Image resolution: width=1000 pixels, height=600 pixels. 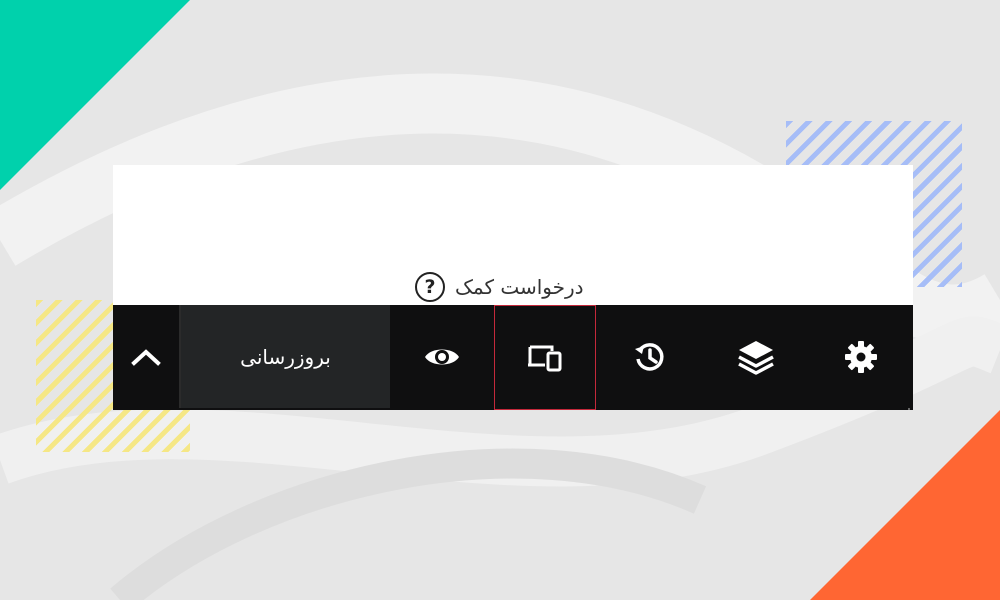 What do you see at coordinates (95, 95) in the screenshot?
I see `teal-corner-decoration` at bounding box center [95, 95].